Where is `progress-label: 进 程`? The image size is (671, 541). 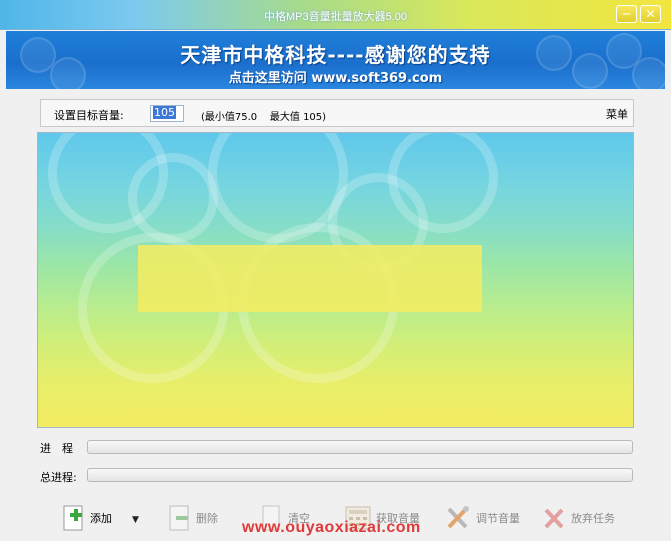
progress-label: 进 程 is located at coordinates (56, 448).